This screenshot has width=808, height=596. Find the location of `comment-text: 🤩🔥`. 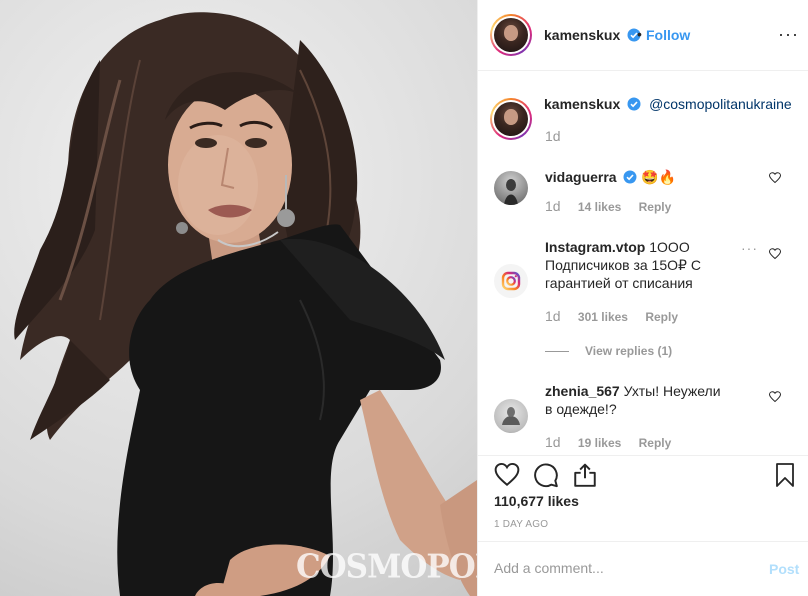

comment-text: 🤩🔥 is located at coordinates (659, 177).